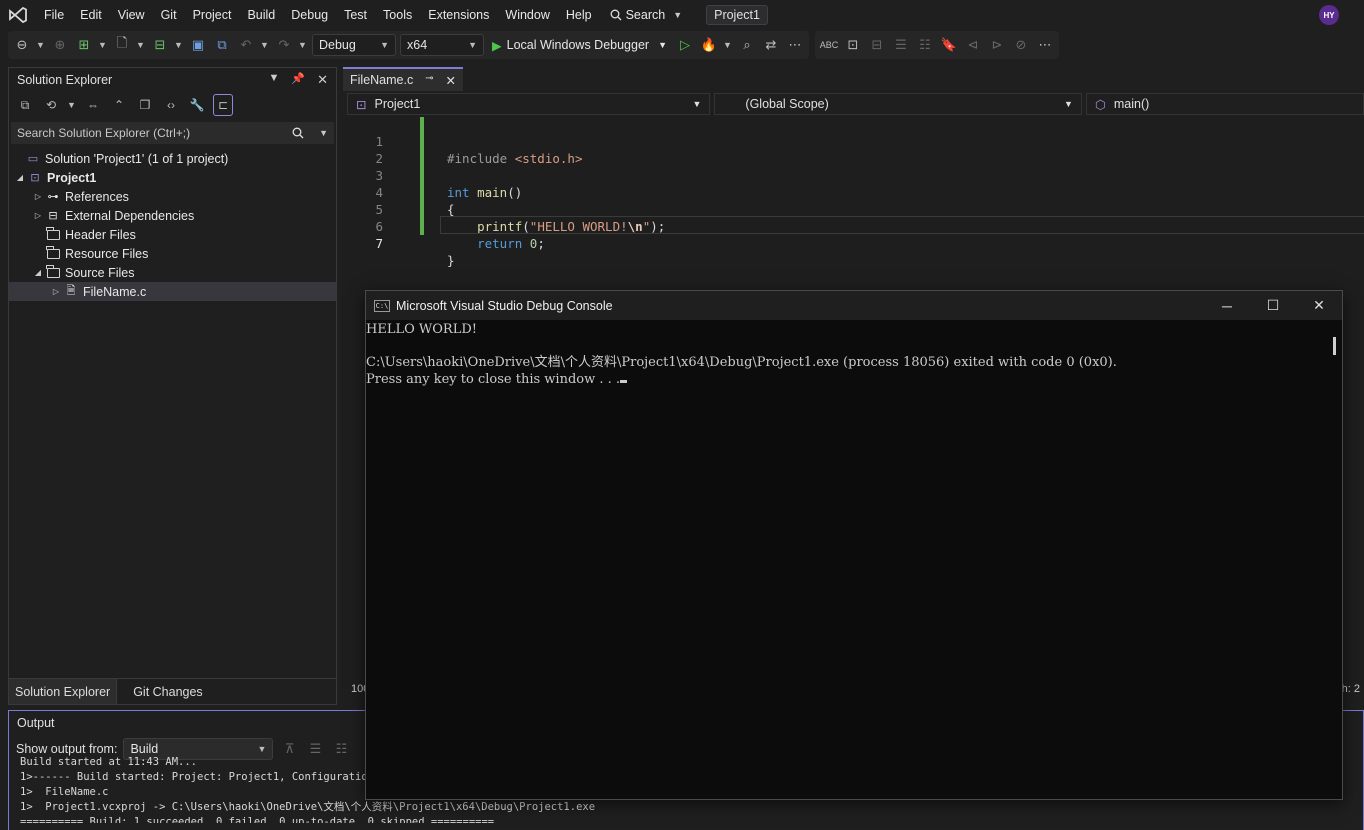 The height and width of the screenshot is (830, 1364). Describe the element at coordinates (197, 105) in the screenshot. I see `properties-icon: 🔧` at that location.